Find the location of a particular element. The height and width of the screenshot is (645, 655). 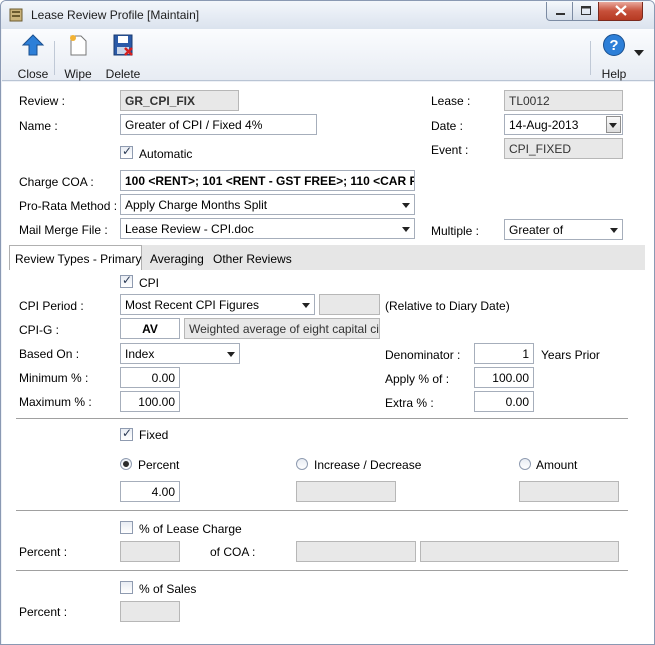

help-icon: ? is located at coordinates (614, 45).